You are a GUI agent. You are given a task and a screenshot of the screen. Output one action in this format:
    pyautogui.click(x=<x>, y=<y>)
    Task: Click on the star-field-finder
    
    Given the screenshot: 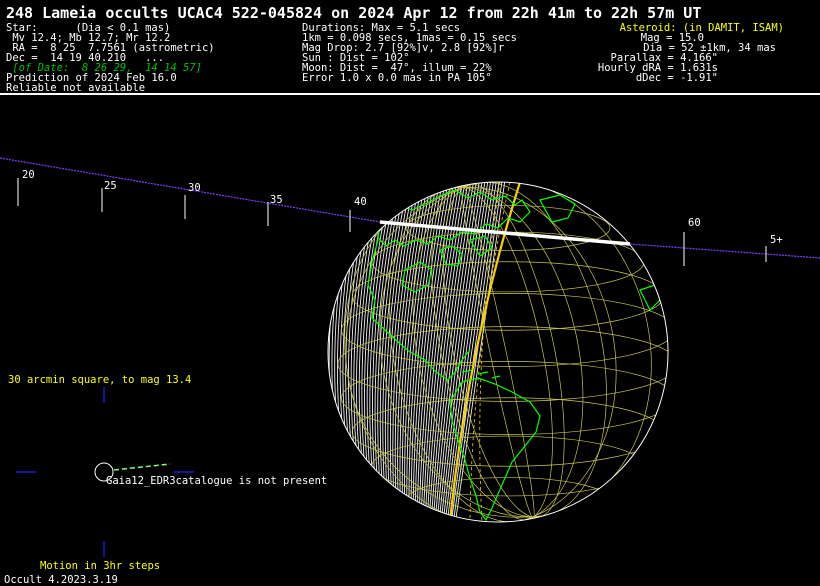 What is the action you would take?
    pyautogui.click(x=105, y=472)
    